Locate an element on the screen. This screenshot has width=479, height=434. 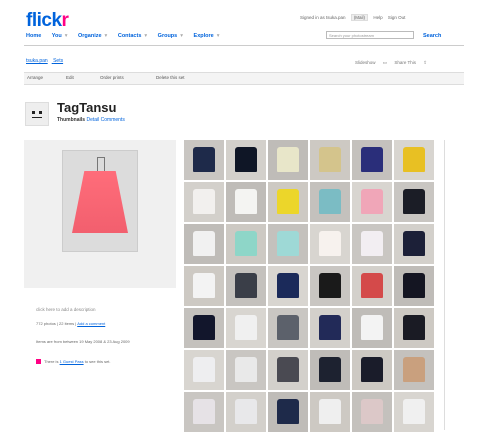
mail-link: (Mail) is located at coordinates (359, 17).